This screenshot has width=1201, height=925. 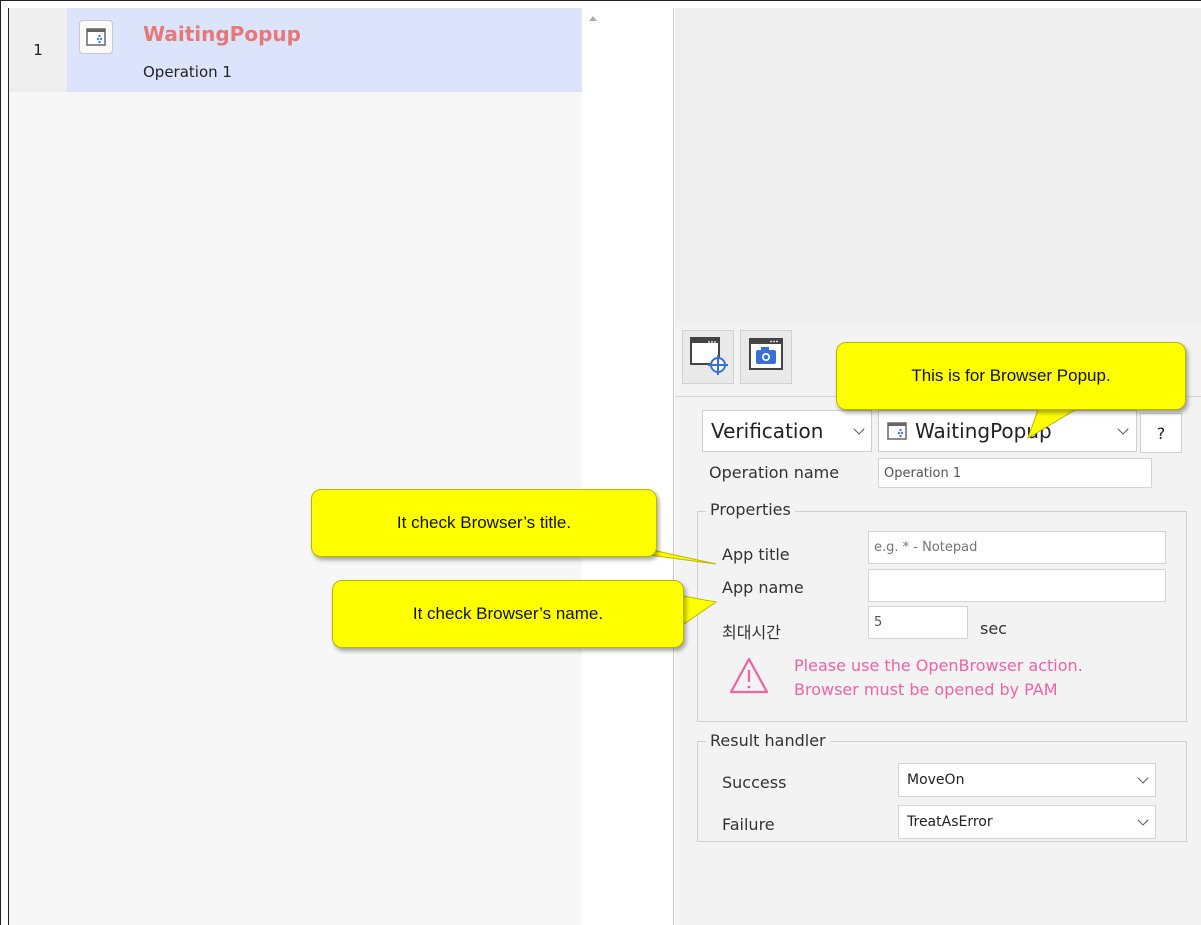 I want to click on callout-browser-title-text: It check Browser’s title., so click(x=484, y=522).